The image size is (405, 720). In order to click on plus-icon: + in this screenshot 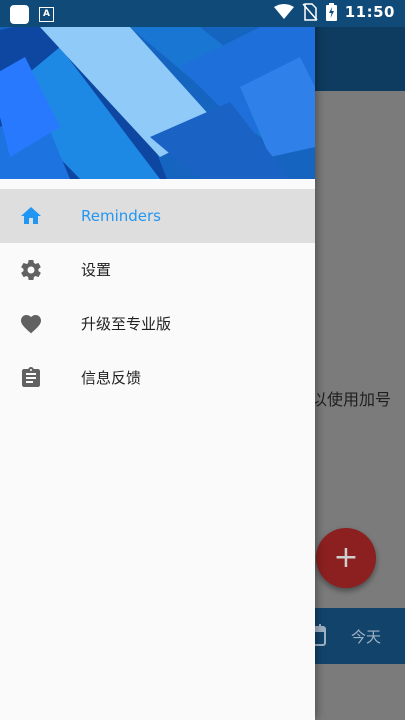, I will do `click(346, 557)`.